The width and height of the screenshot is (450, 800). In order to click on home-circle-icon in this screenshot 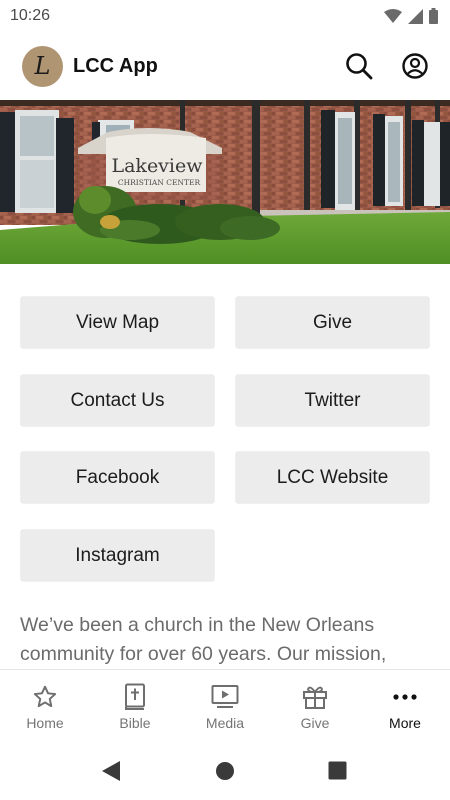, I will do `click(225, 771)`.